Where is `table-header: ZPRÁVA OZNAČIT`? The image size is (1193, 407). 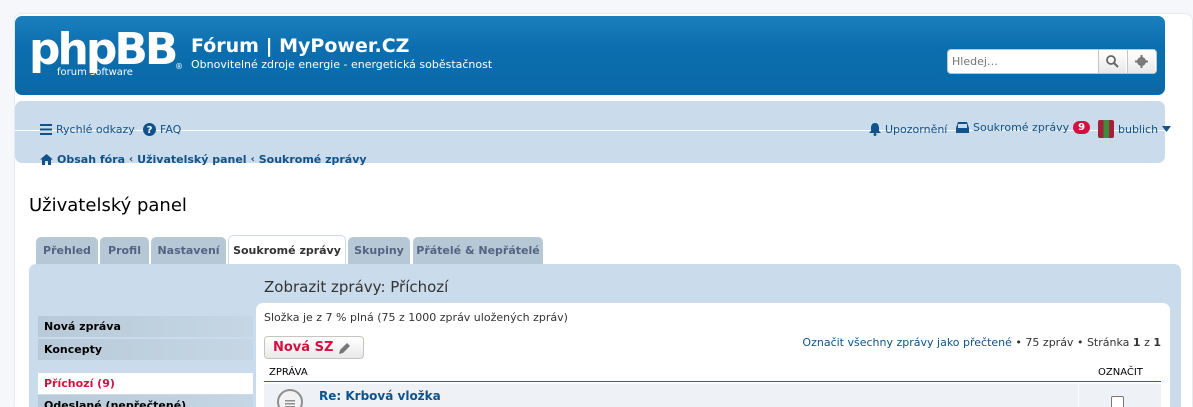
table-header: ZPRÁVA OZNAČIT is located at coordinates (712, 372).